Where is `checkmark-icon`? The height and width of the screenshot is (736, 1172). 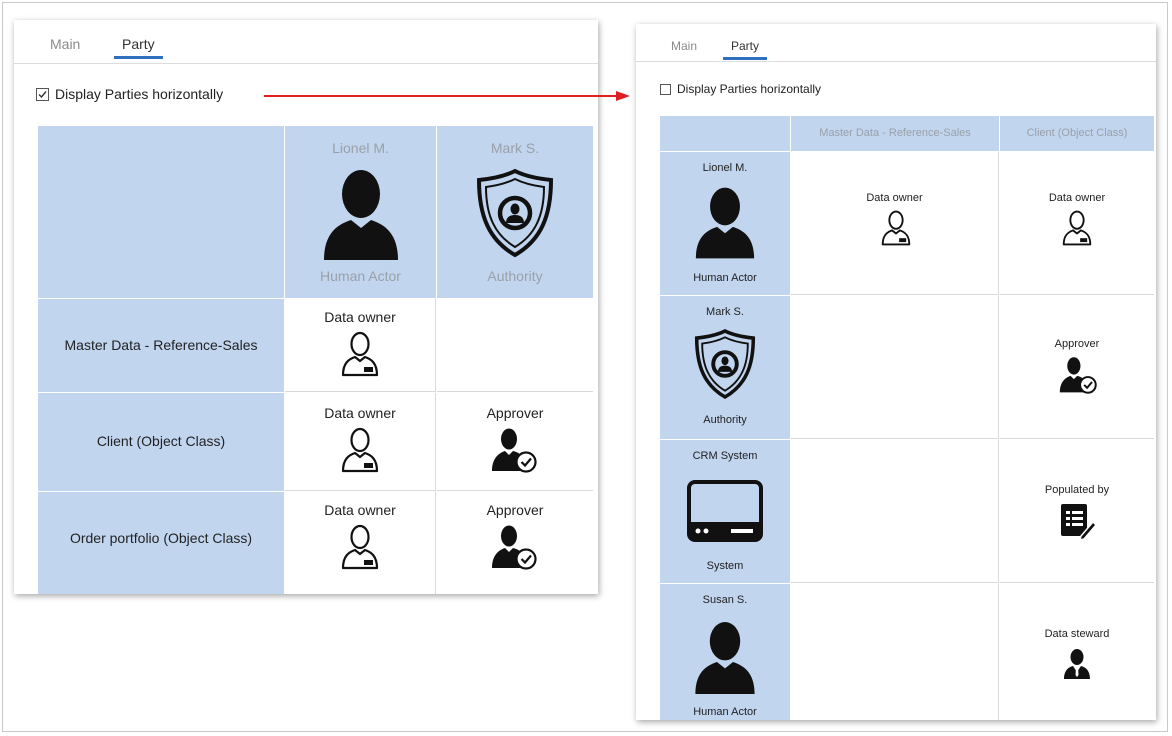
checkmark-icon is located at coordinates (42, 94).